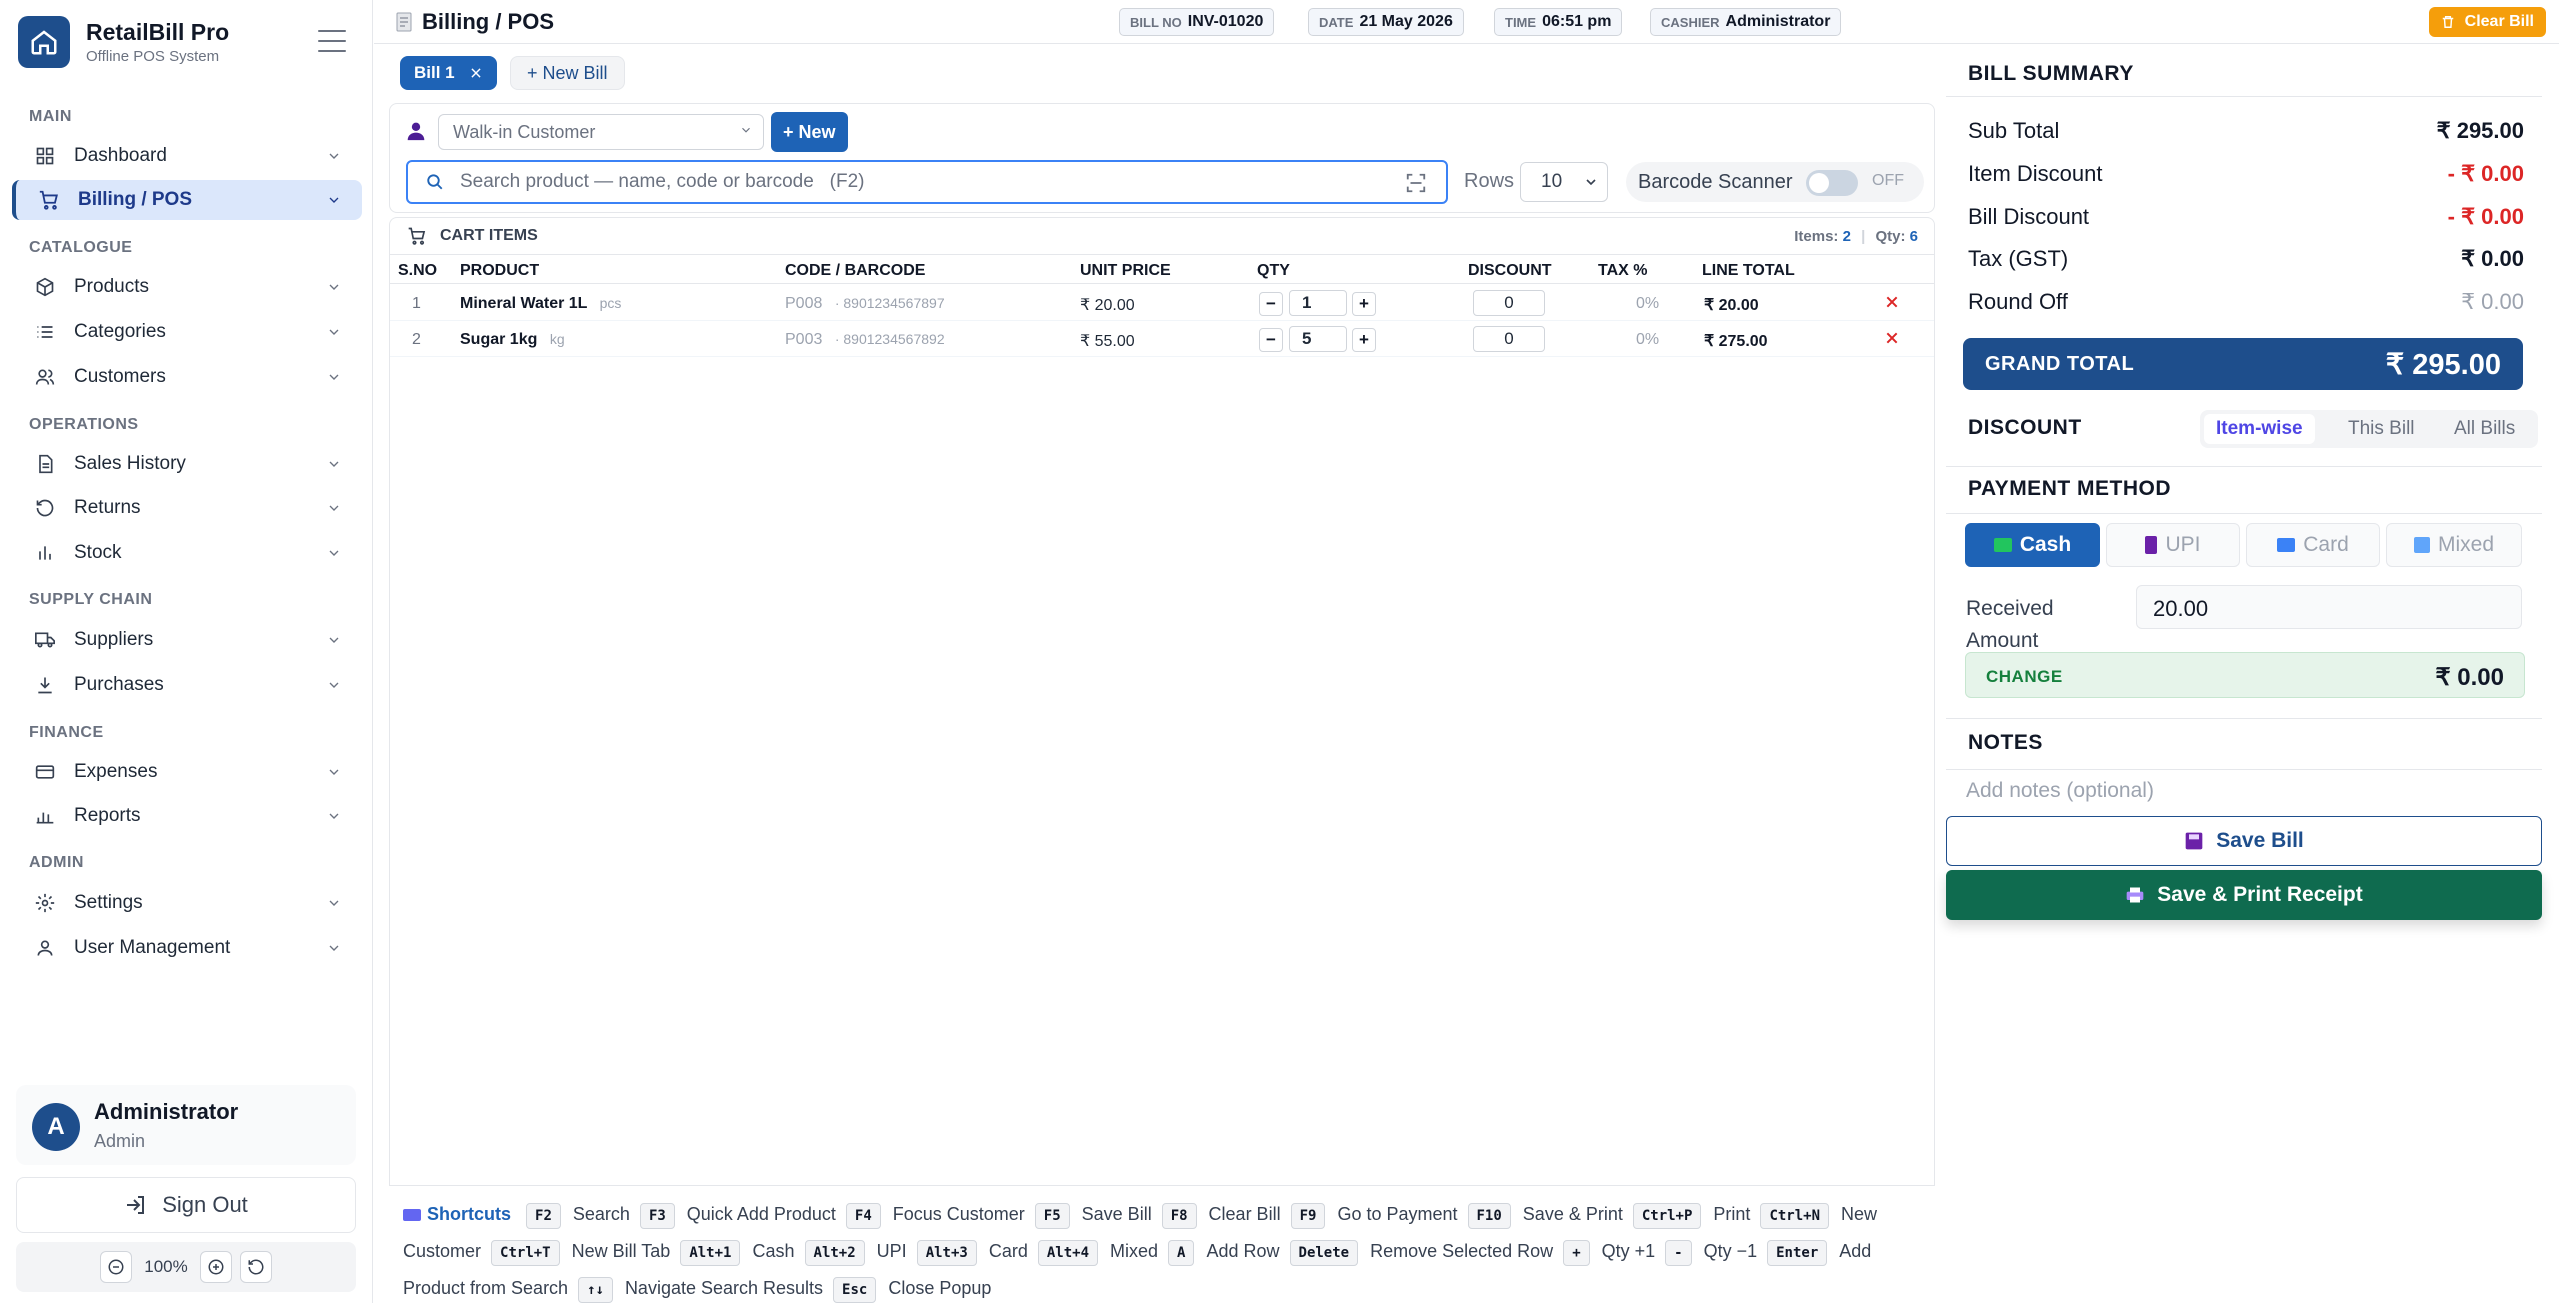 This screenshot has width=2559, height=1303. Describe the element at coordinates (1197, 22) in the screenshot. I see `bill-no-chip: BILL NO INV-01020` at that location.